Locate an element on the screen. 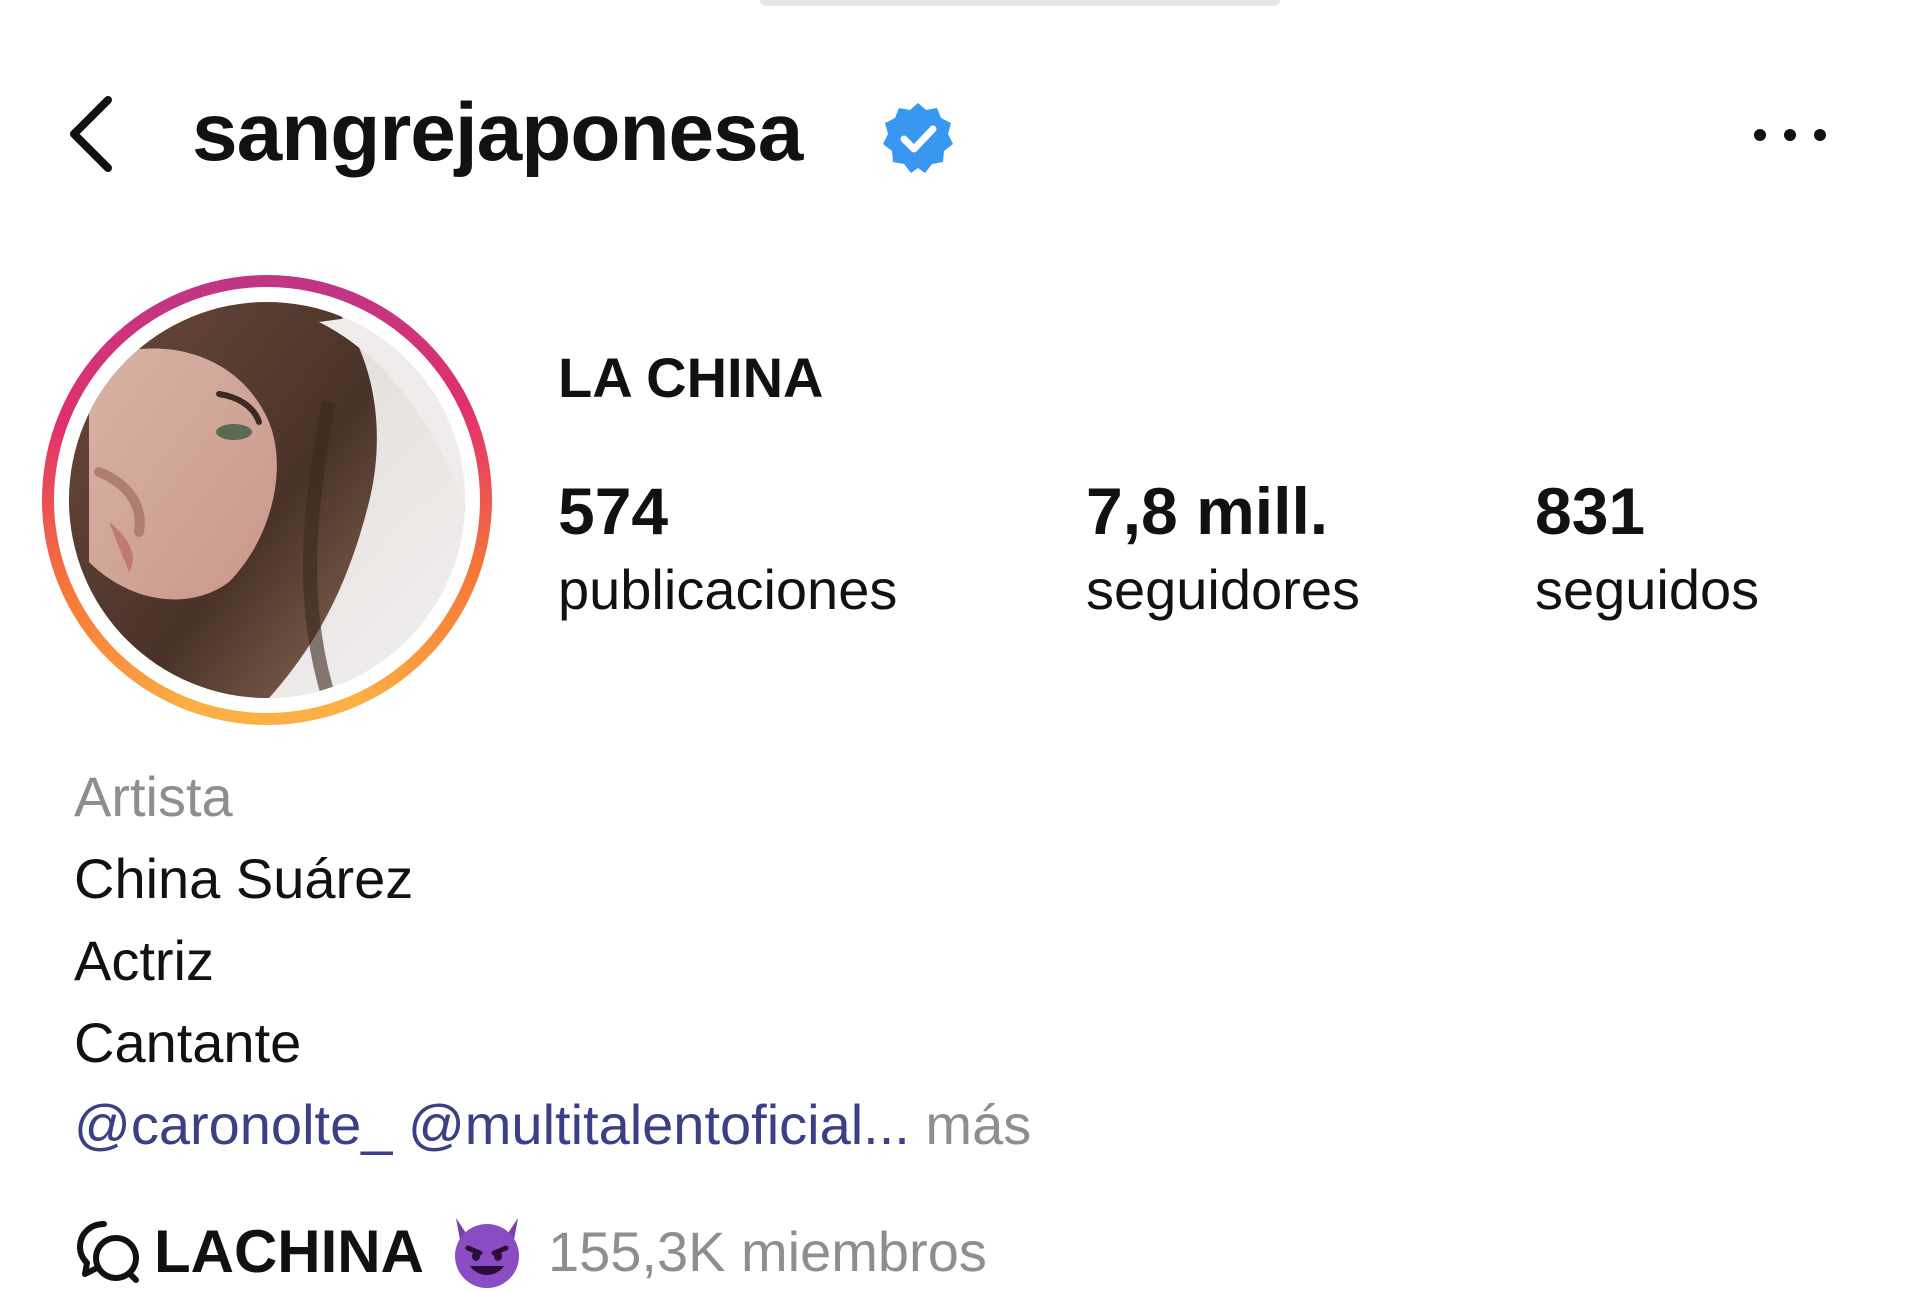 This screenshot has width=1920, height=1292. more-horizontal-icon is located at coordinates (1790, 135).